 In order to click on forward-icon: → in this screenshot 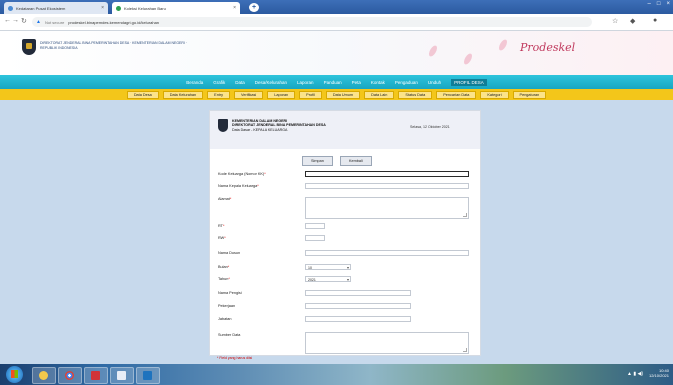, I will do `click(15, 20)`.